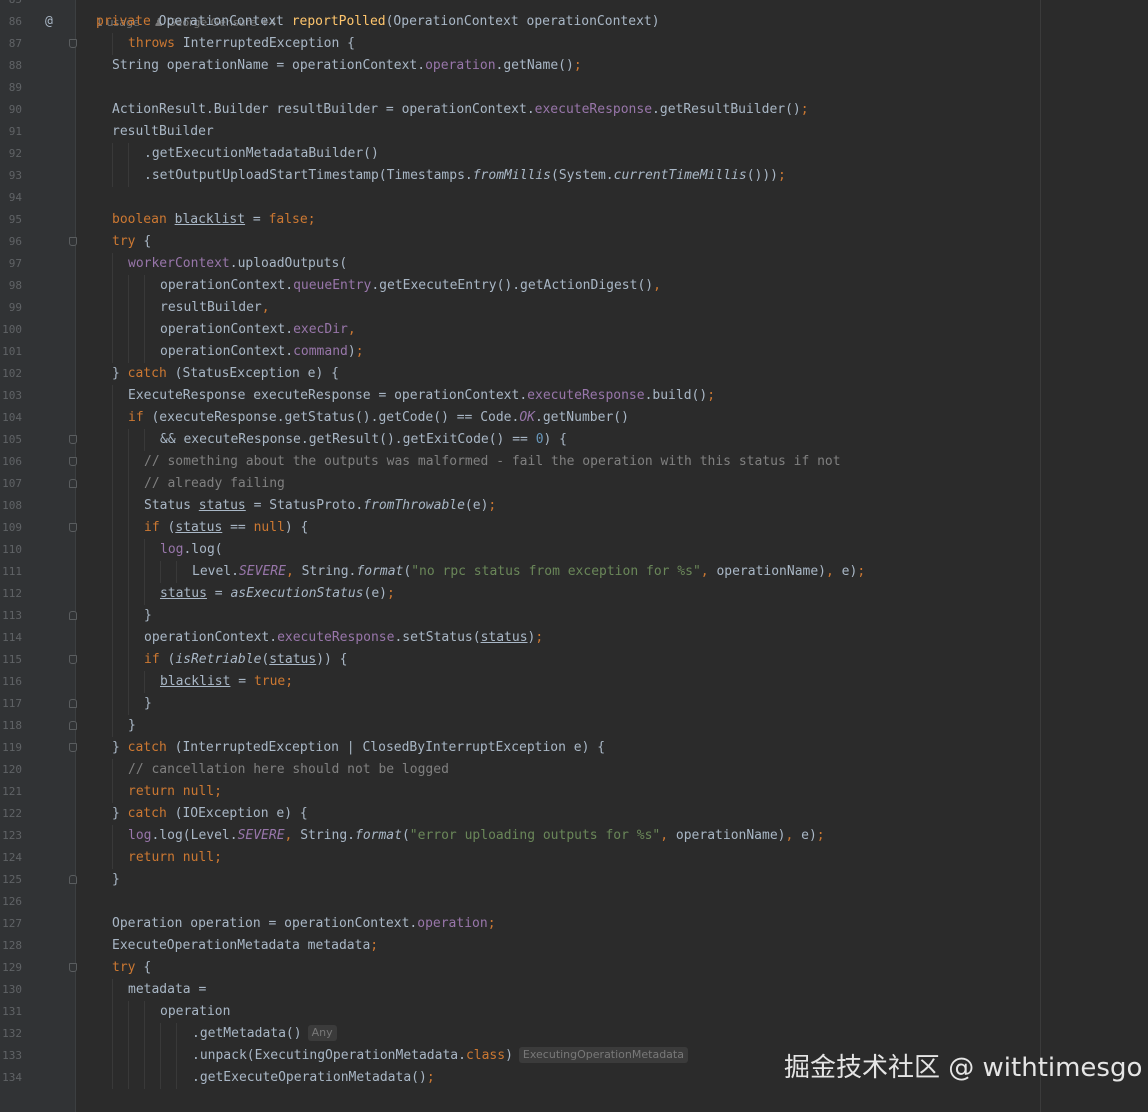  Describe the element at coordinates (11, 1056) in the screenshot. I see `line-number: 133` at that location.